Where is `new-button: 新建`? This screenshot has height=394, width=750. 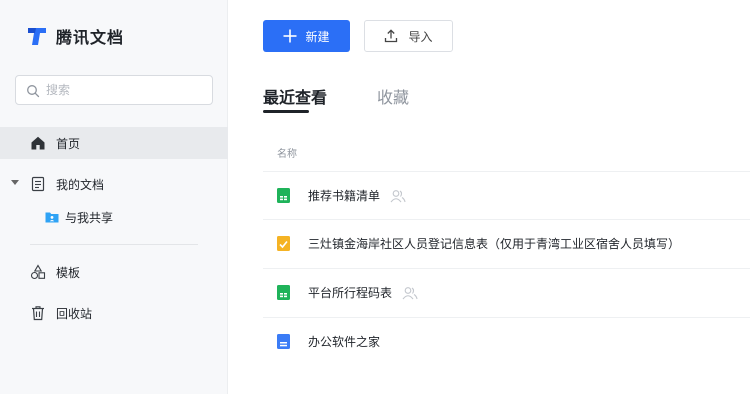
new-button: 新建 is located at coordinates (306, 36).